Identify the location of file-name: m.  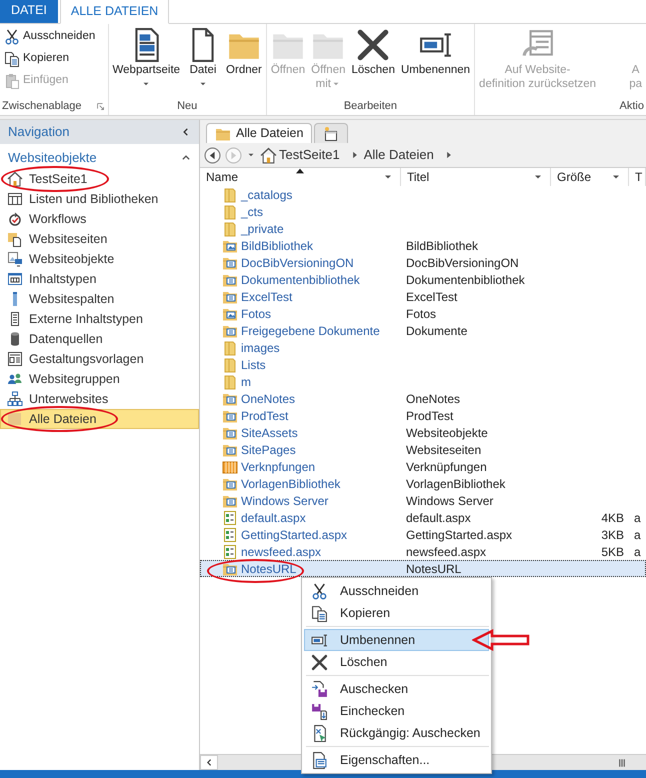
(246, 382).